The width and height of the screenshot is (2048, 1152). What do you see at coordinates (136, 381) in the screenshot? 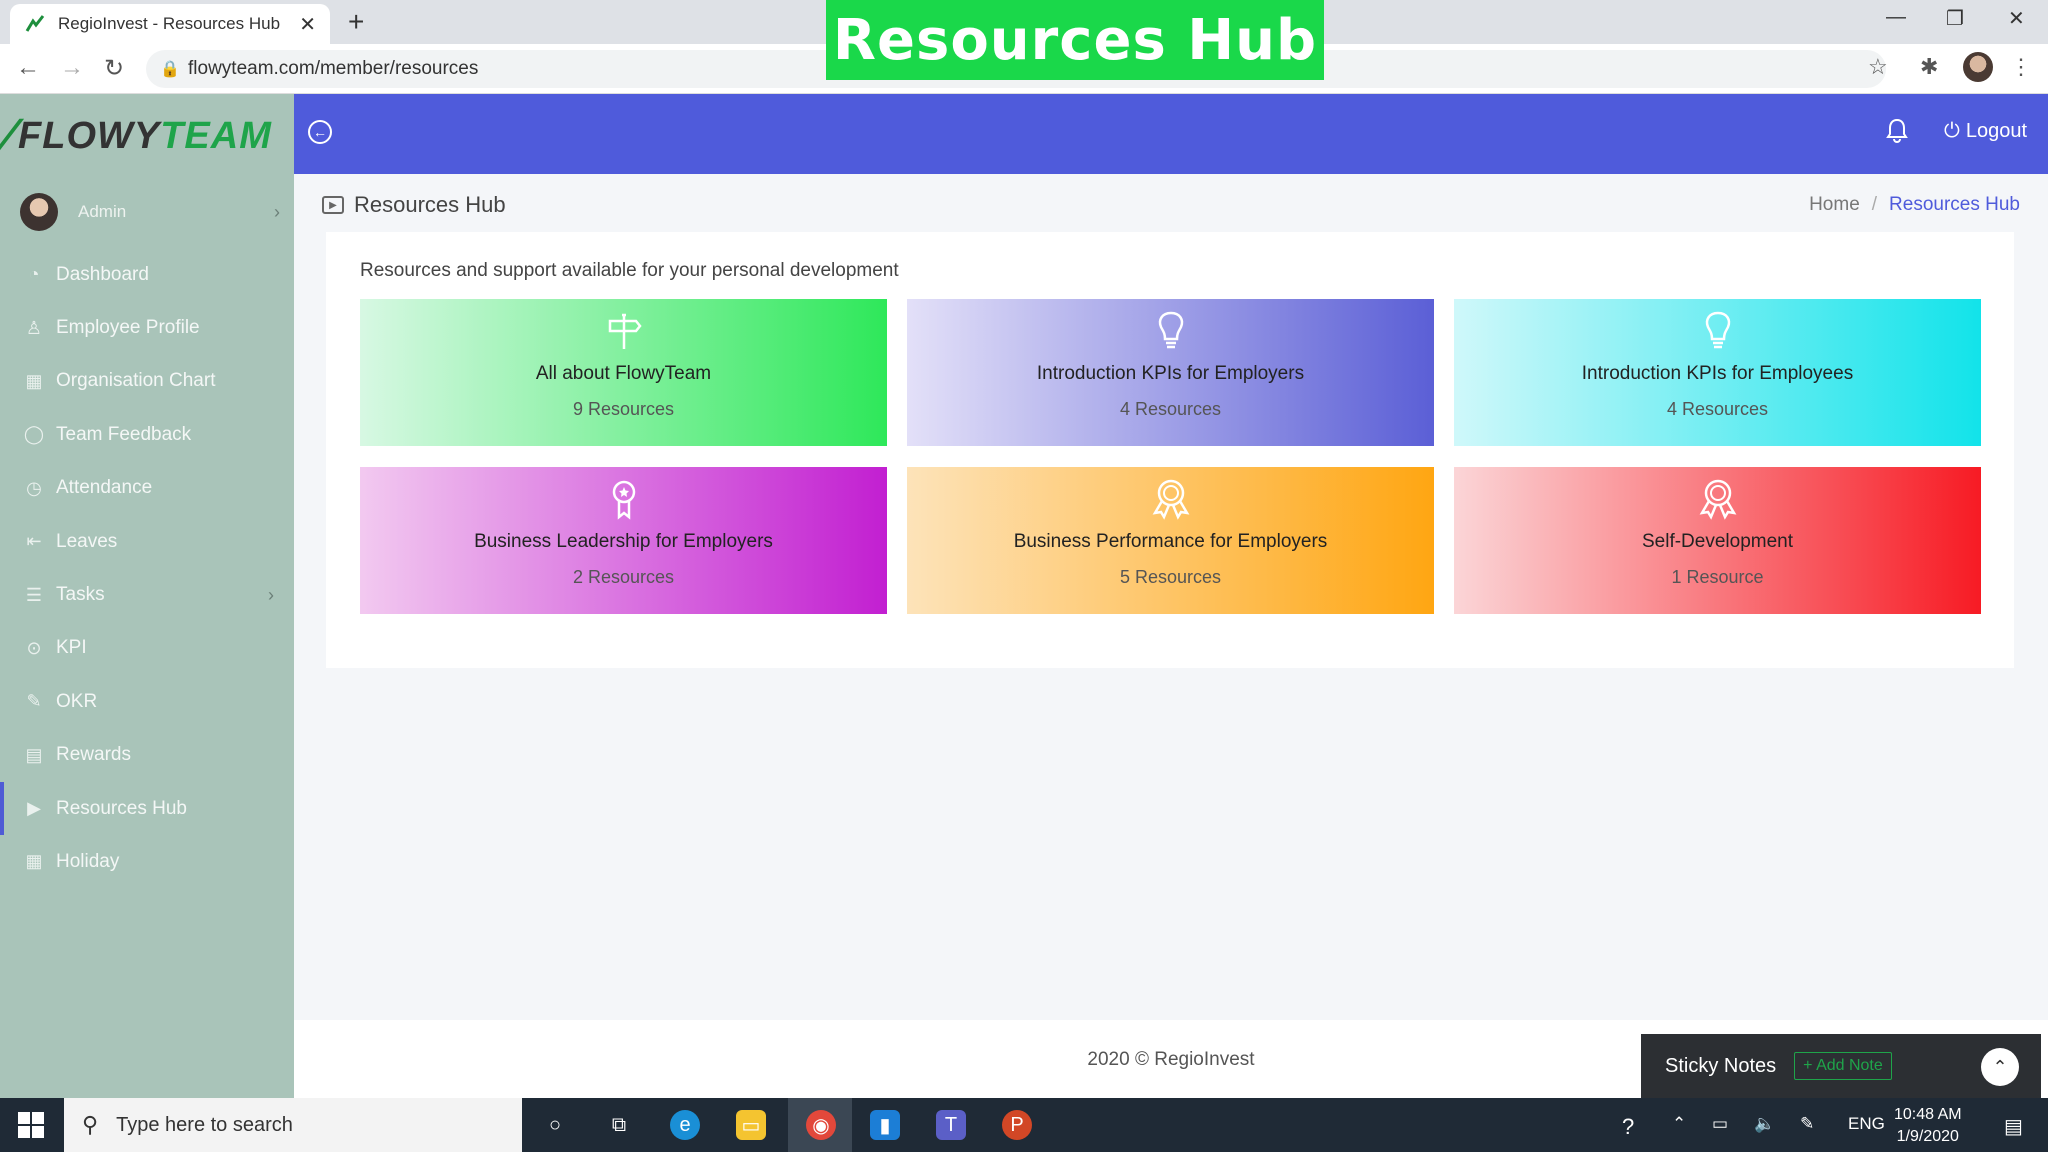
I see `sidebar-item-label: Organisation Chart` at bounding box center [136, 381].